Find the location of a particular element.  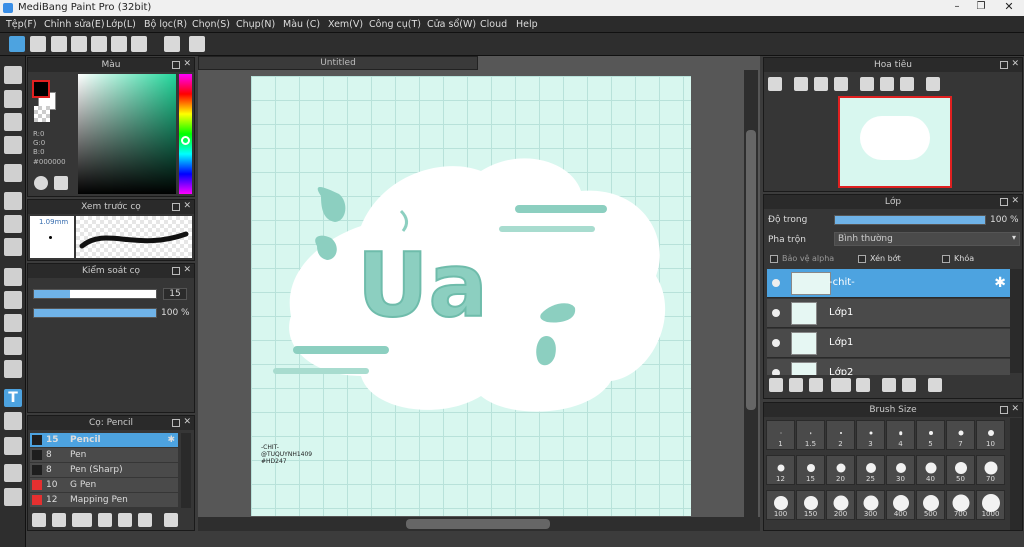

horizontal-scrollbar is located at coordinates (479, 524).